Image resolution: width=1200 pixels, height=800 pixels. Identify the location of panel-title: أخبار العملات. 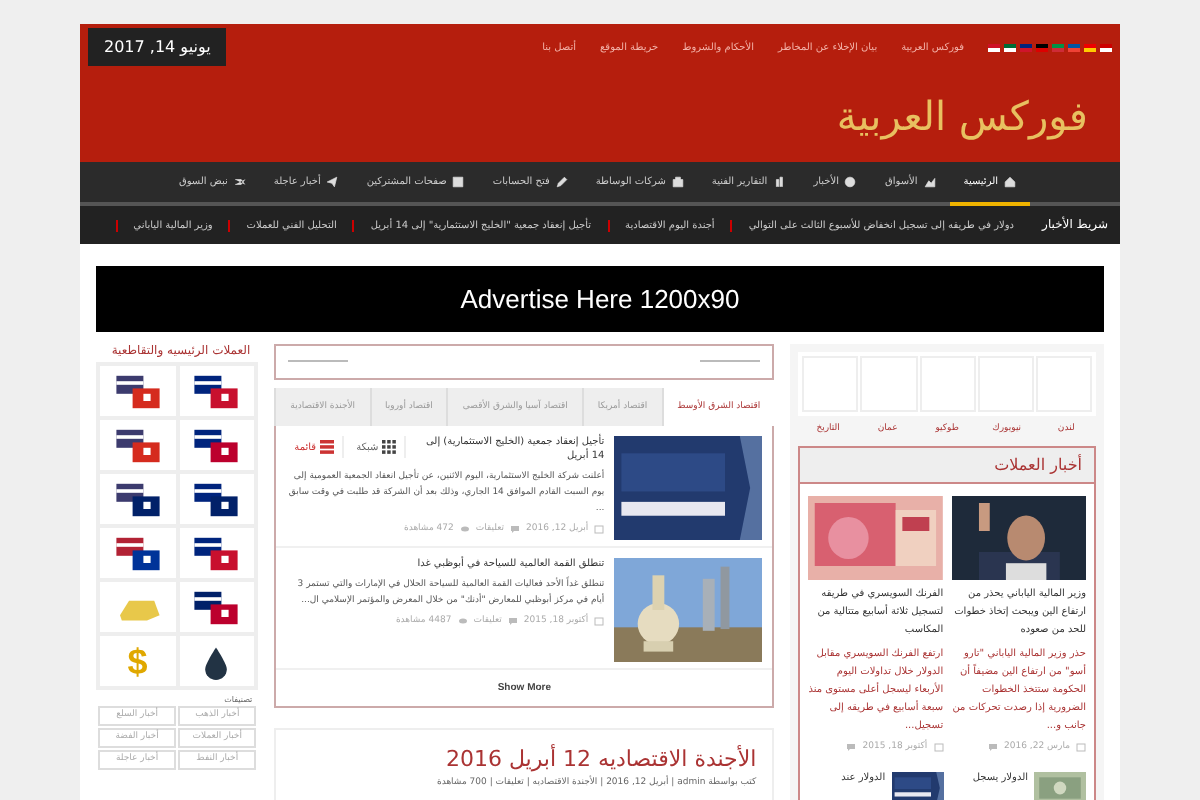
(947, 466).